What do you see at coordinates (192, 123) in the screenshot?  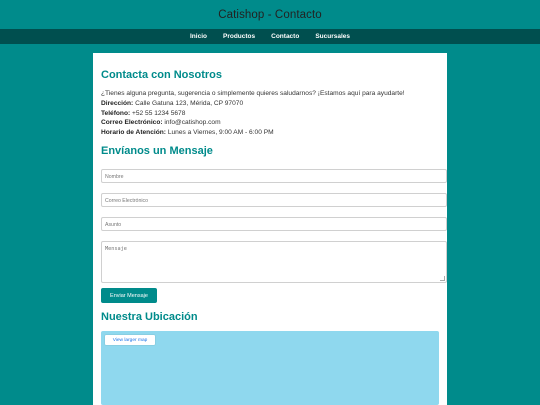 I see `email-value: info@catishop.com` at bounding box center [192, 123].